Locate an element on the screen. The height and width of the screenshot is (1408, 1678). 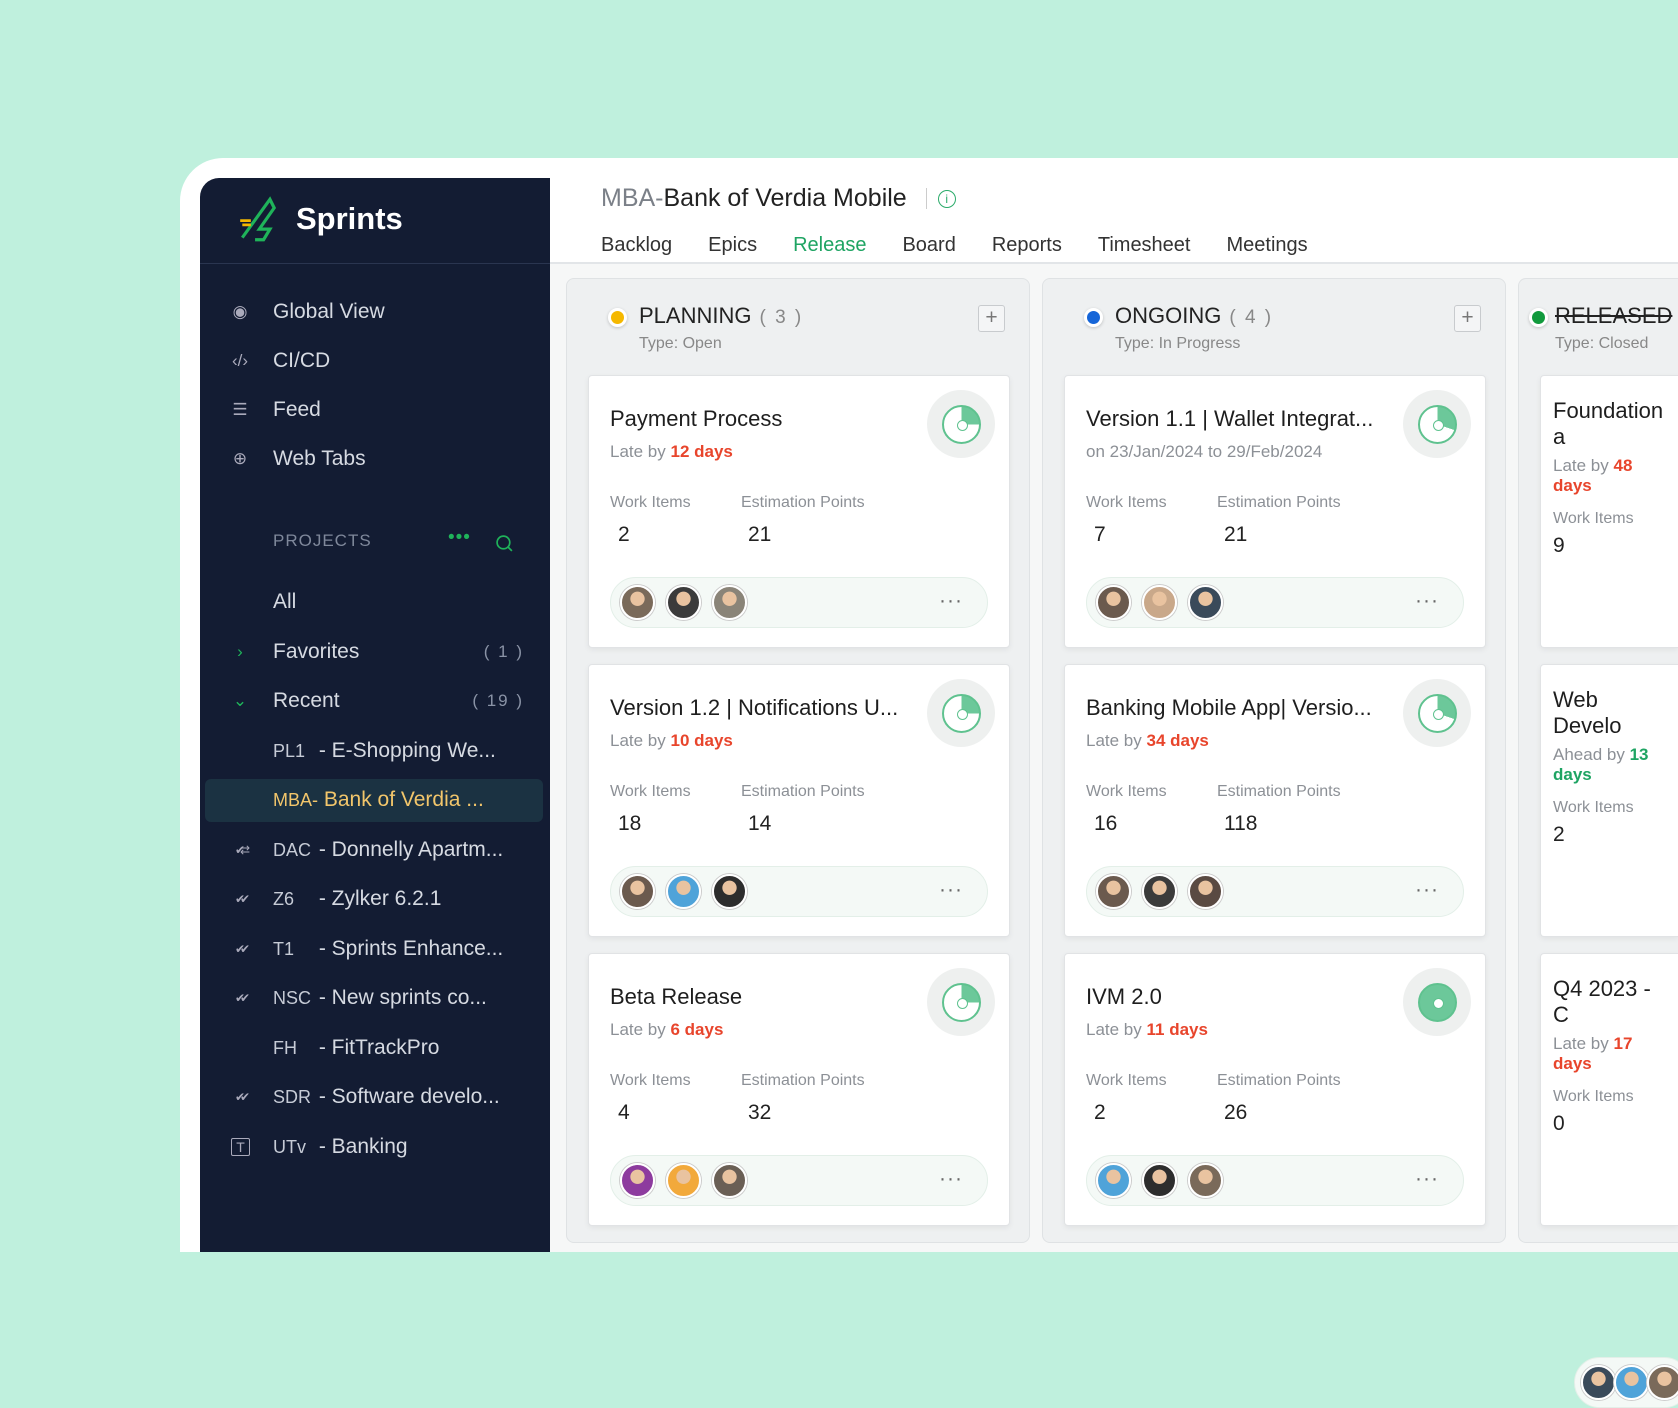
page-title: MBA-Bank of Verdia Mobile i is located at coordinates (778, 198).